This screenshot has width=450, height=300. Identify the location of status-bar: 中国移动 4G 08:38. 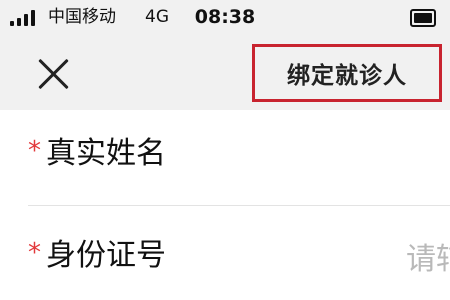
(225, 17).